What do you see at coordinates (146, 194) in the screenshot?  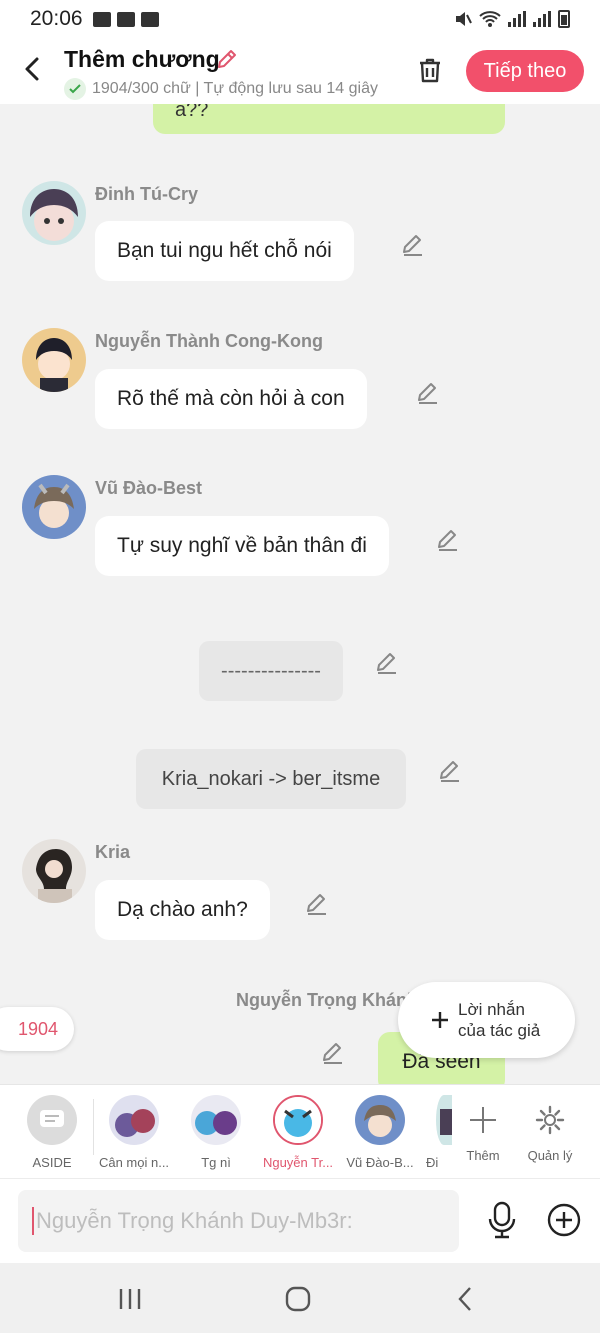 I see `sender-name: Đinh Tú-Cry` at bounding box center [146, 194].